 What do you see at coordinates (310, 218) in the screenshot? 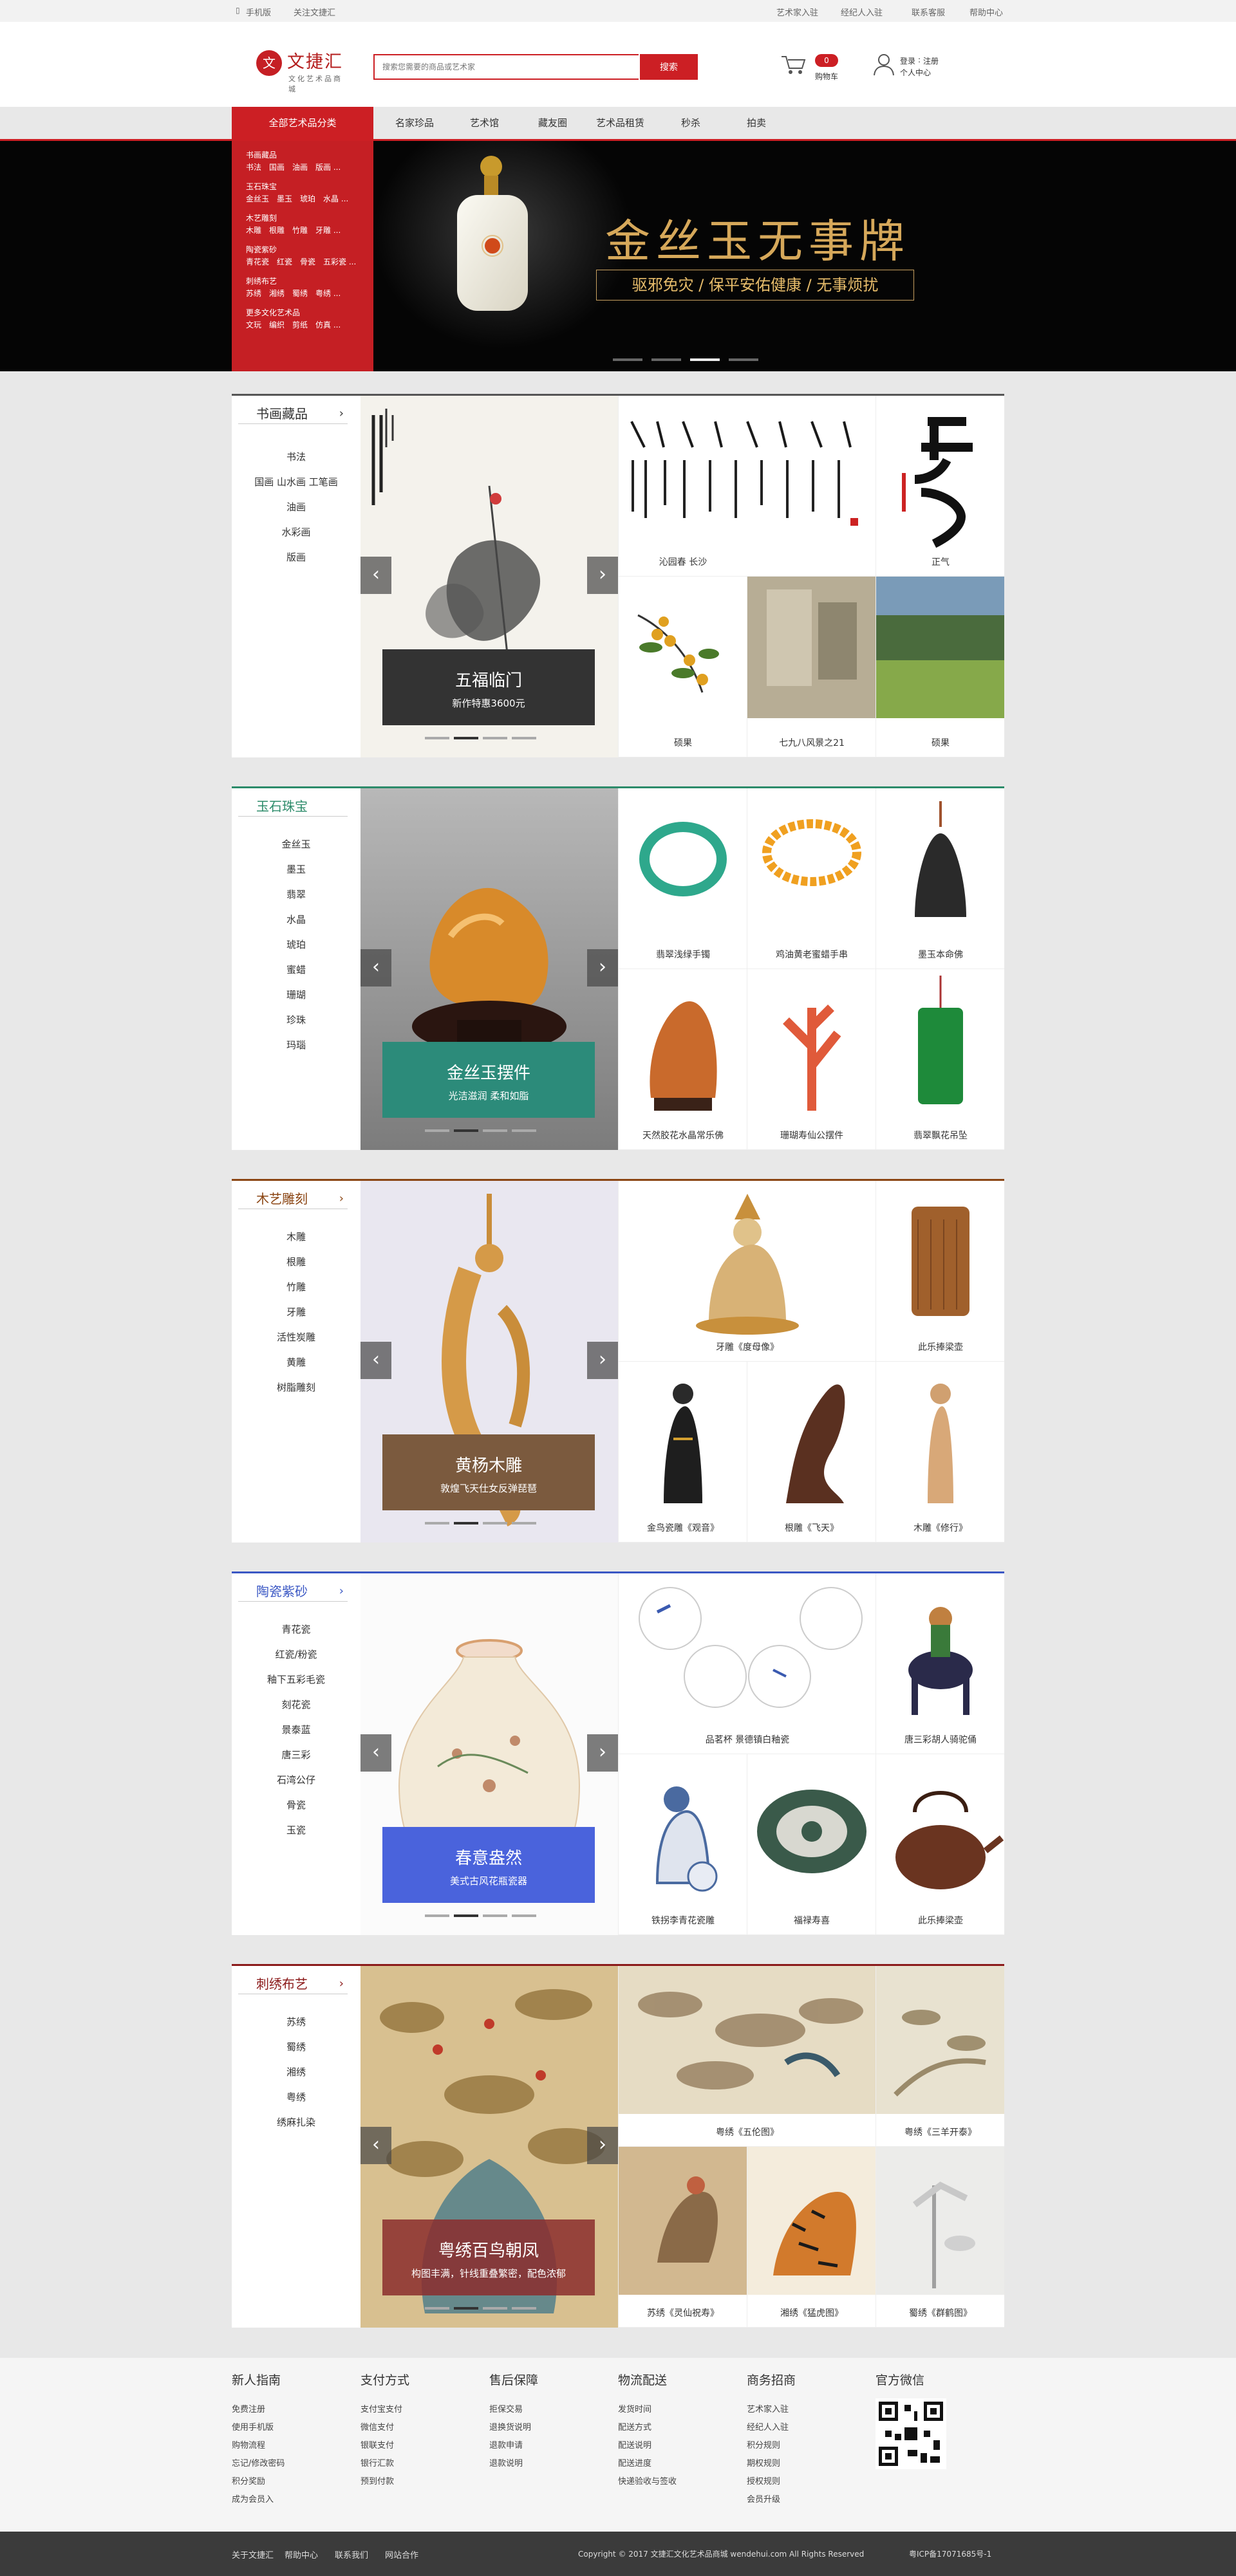
I see `menu-group-title: 木艺雕刻` at bounding box center [310, 218].